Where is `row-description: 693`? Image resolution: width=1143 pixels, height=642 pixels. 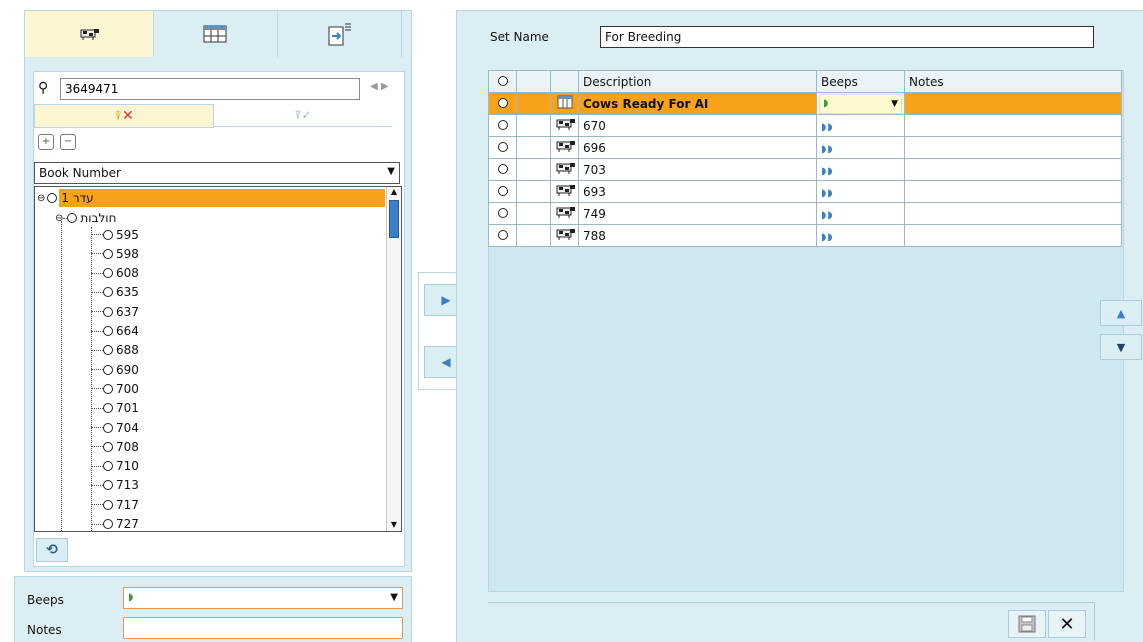
row-description: 693 is located at coordinates (697, 191).